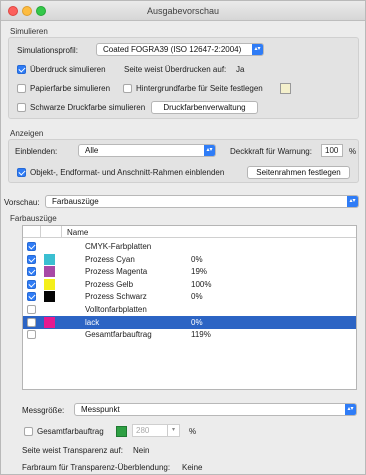 The width and height of the screenshot is (366, 475). Describe the element at coordinates (68, 69) in the screenshot. I see `overprint-label: Überdruck simulieren` at that location.